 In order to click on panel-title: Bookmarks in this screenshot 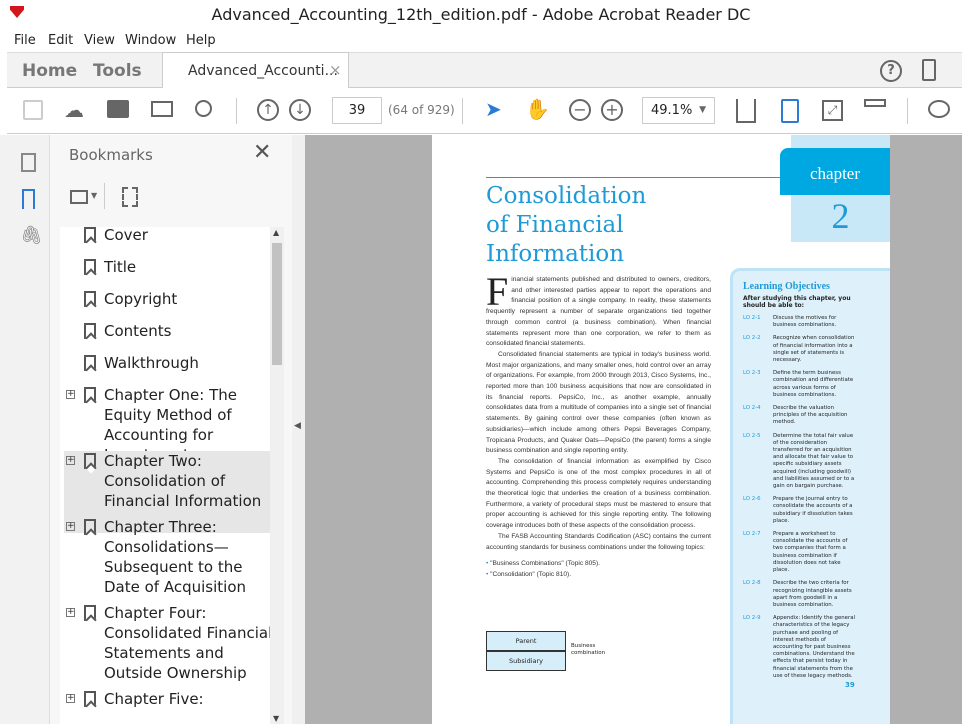, I will do `click(111, 155)`.